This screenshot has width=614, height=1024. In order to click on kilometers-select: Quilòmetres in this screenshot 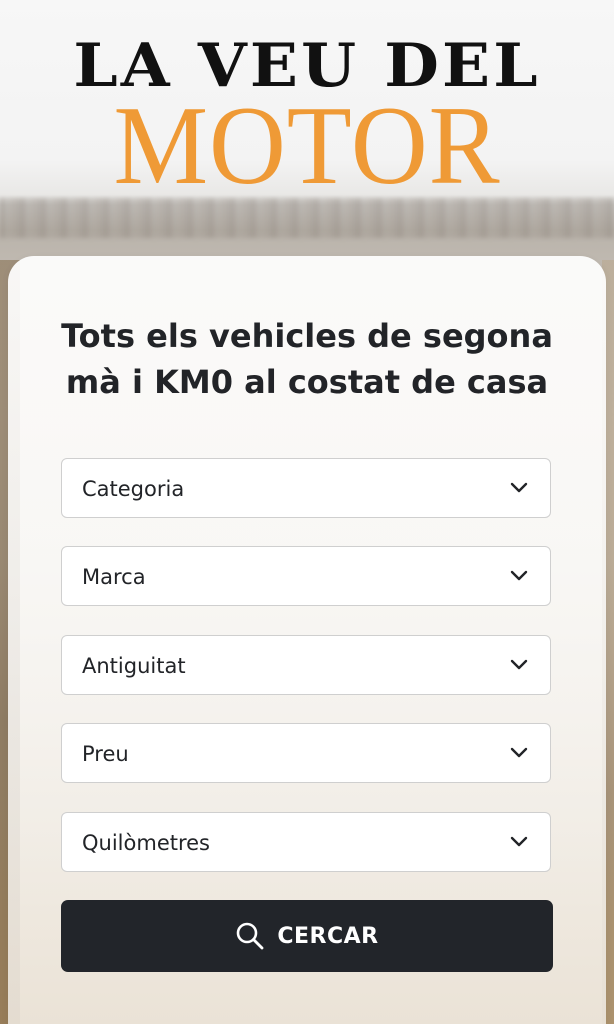, I will do `click(306, 842)`.